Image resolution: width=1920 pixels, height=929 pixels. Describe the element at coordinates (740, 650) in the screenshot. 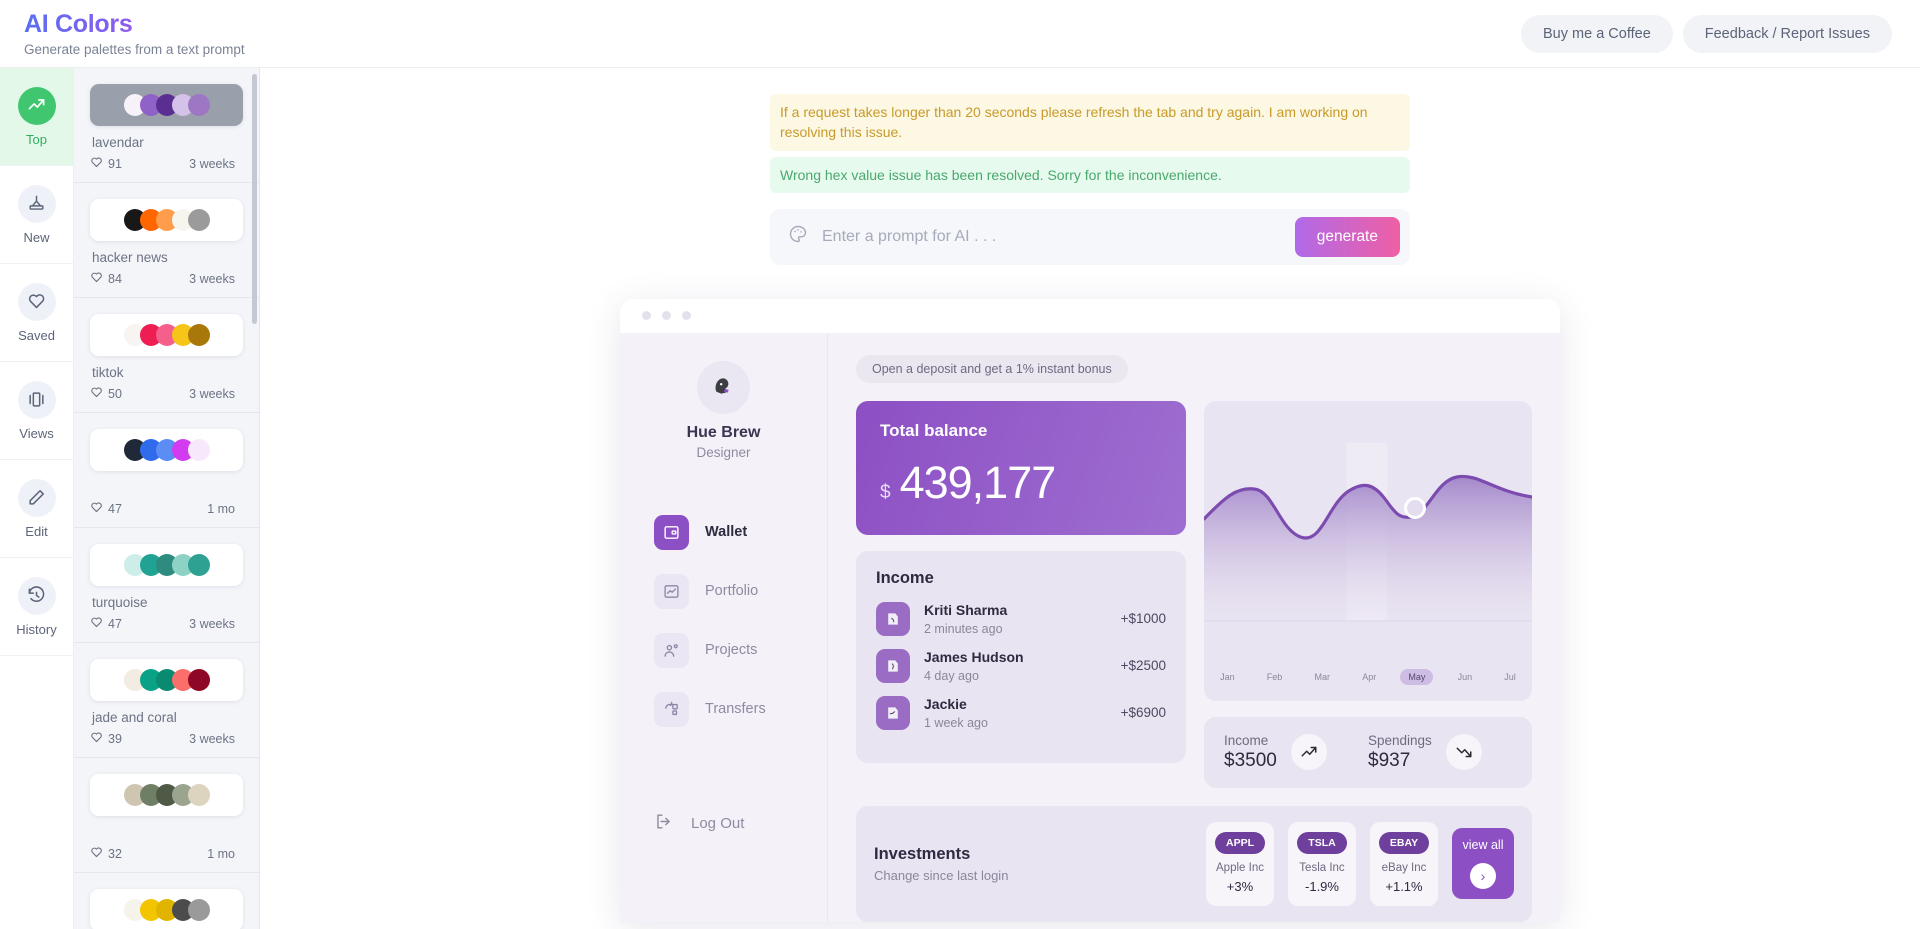

I see `mockup-nav-projects: Projects` at that location.